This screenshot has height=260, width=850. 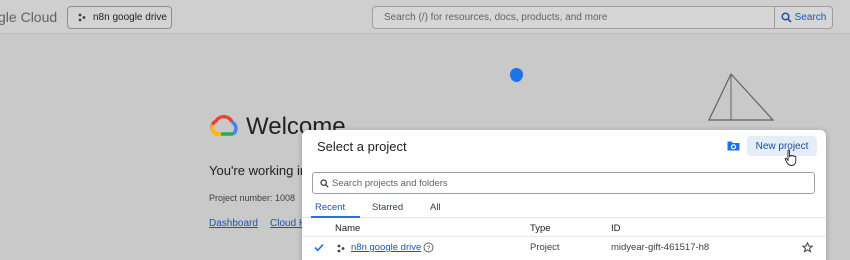 What do you see at coordinates (616, 228) in the screenshot?
I see `column-header-id: ID` at bounding box center [616, 228].